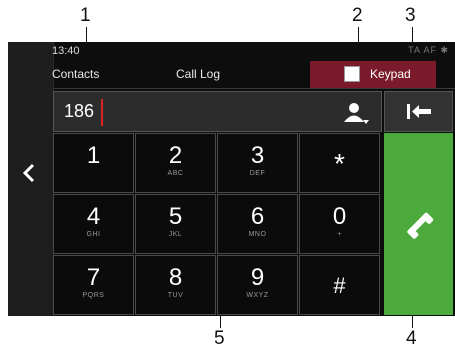  I want to click on key-digit: 1, so click(93, 155).